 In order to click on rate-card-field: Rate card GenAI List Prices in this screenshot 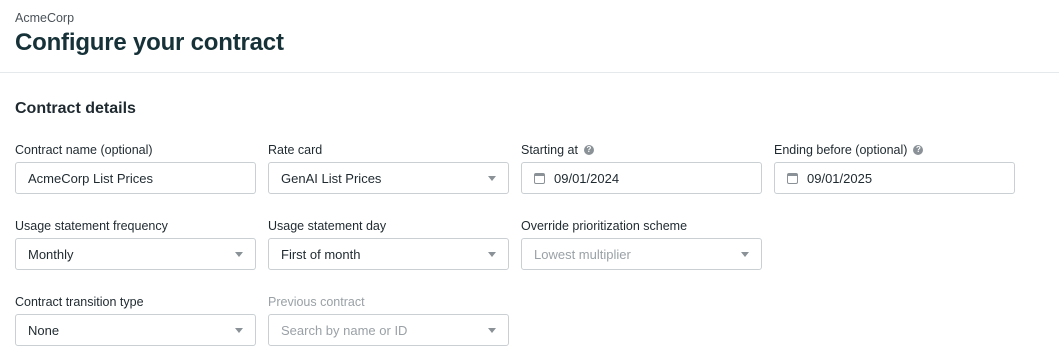, I will do `click(388, 168)`.